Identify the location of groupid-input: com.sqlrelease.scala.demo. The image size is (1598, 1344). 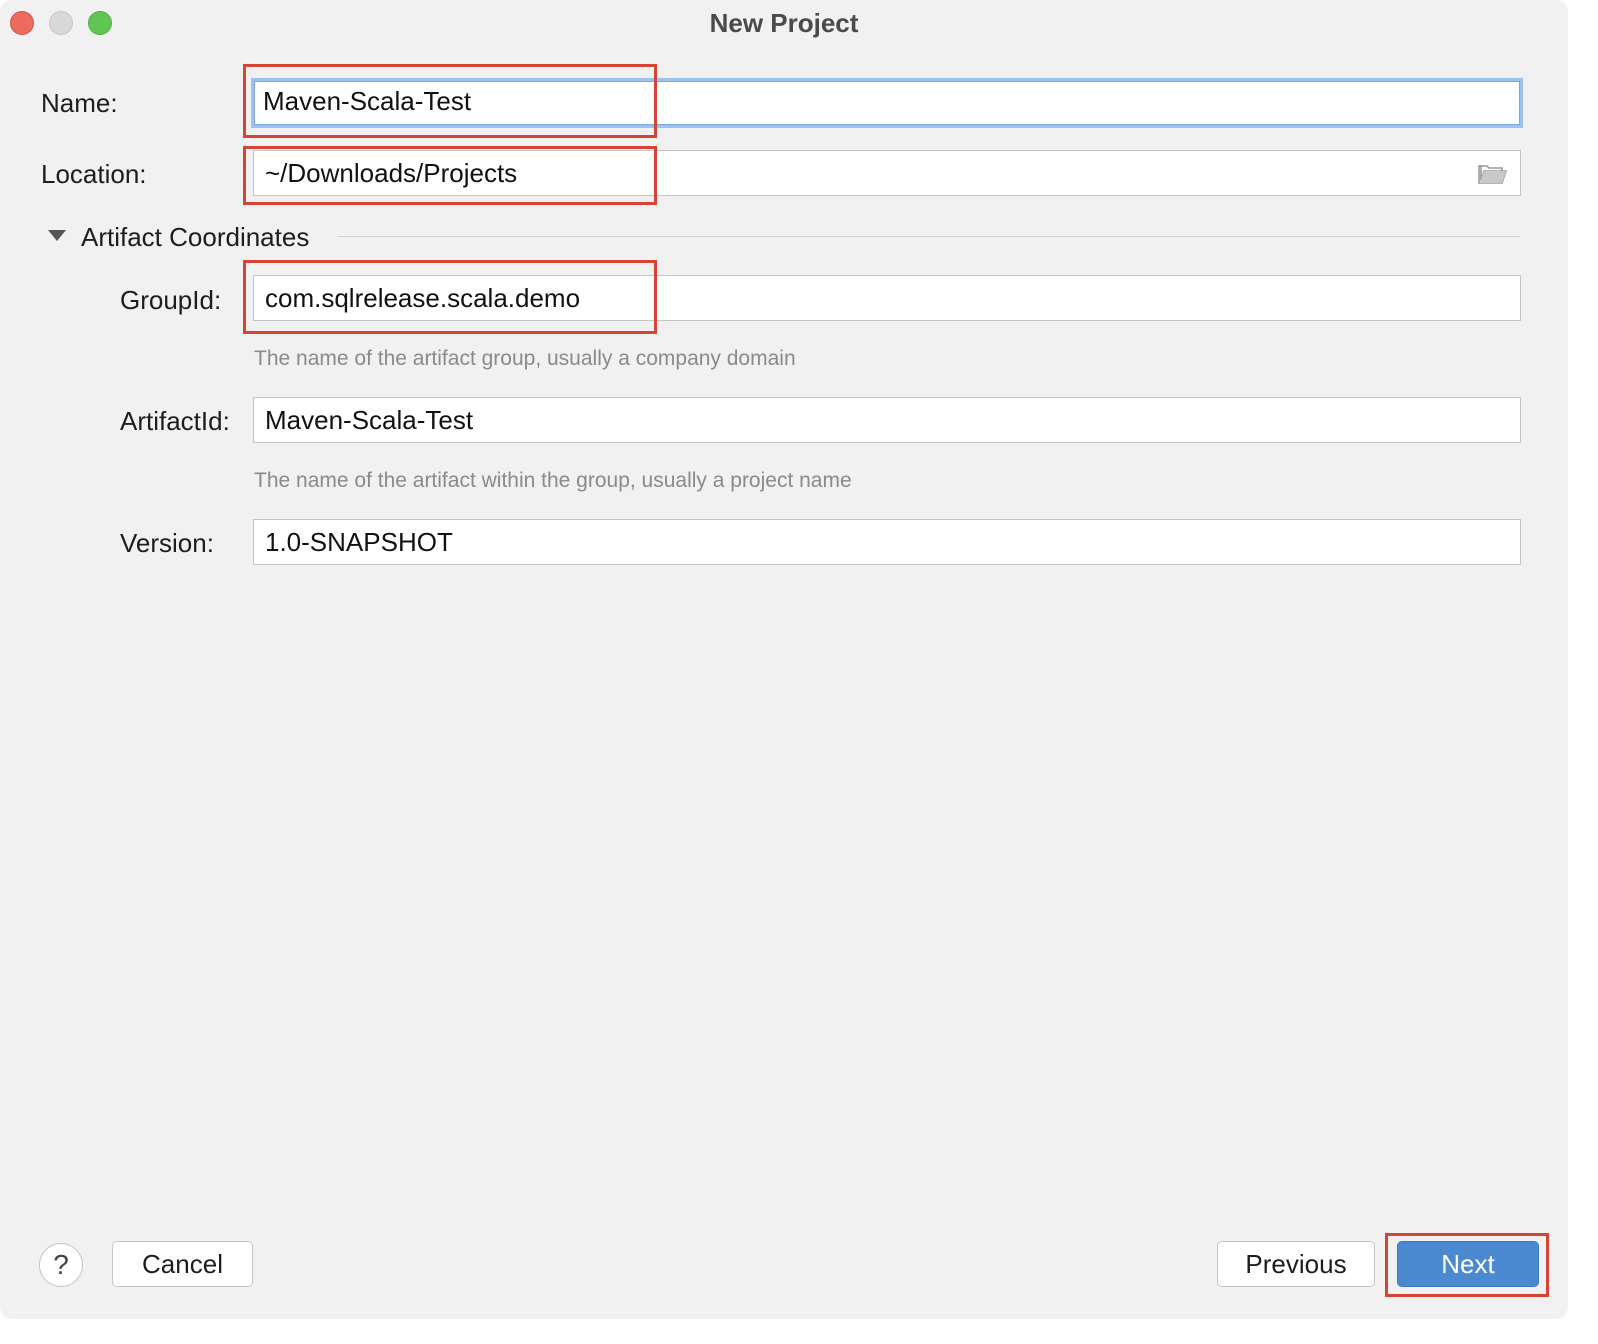
(887, 298).